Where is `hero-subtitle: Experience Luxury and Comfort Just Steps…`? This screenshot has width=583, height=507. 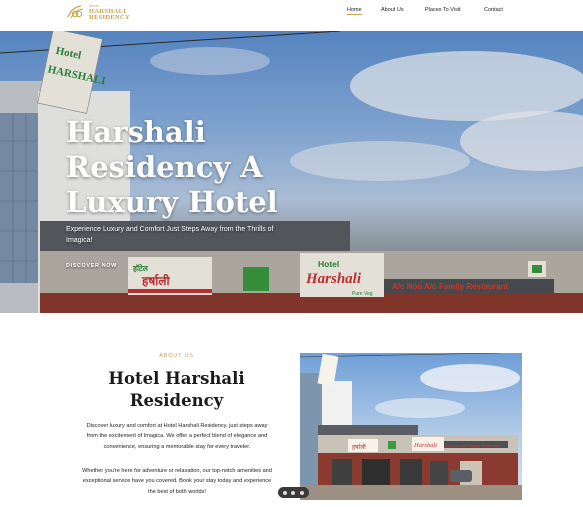 hero-subtitle: Experience Luxury and Comfort Just Steps… is located at coordinates (170, 235).